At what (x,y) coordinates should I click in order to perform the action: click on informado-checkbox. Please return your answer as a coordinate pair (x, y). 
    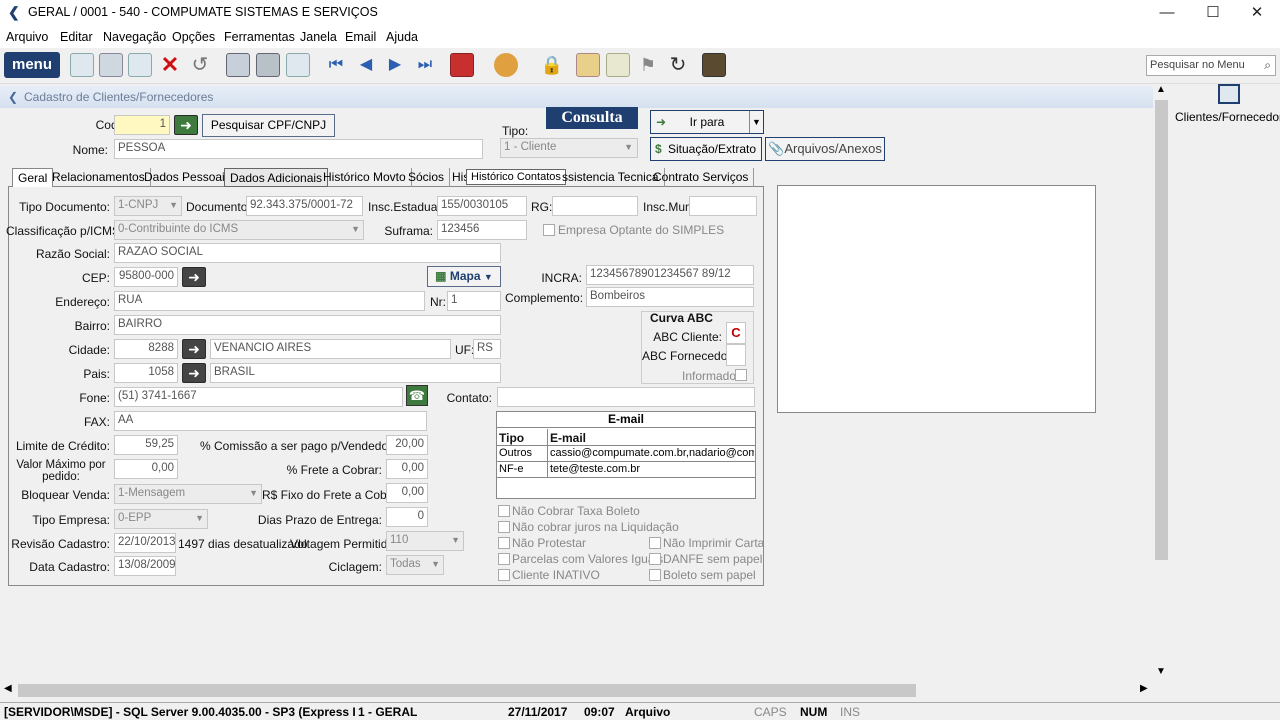
    Looking at the image, I should click on (741, 375).